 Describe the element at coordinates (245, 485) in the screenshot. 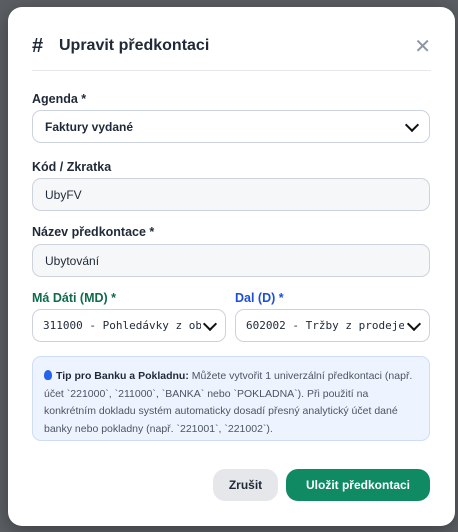

I see `cancel-button: Zrušit` at that location.